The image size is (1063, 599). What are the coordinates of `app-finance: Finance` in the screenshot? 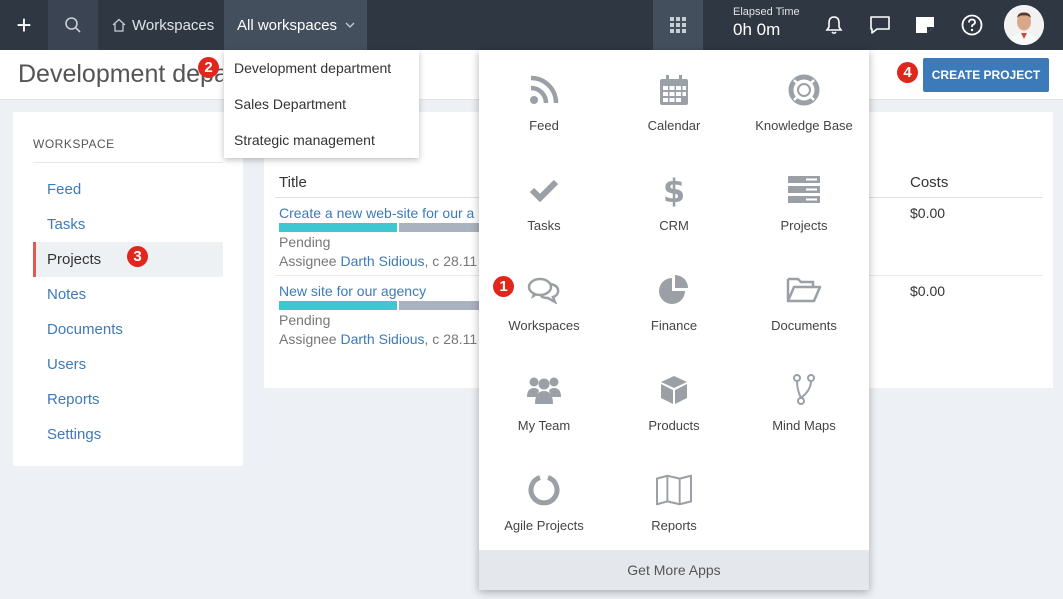 It's located at (674, 300).